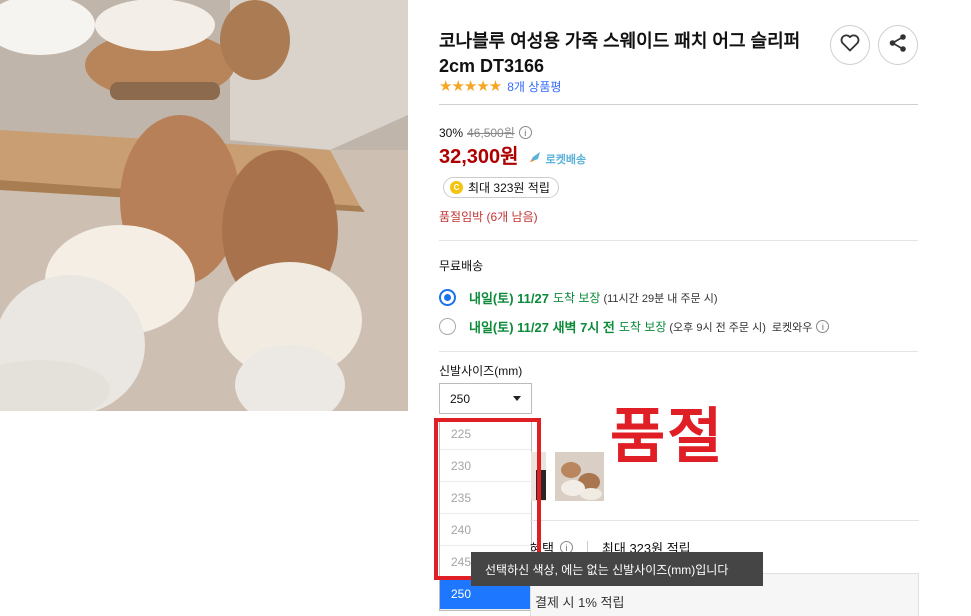  I want to click on coin-icon: C, so click(456, 187).